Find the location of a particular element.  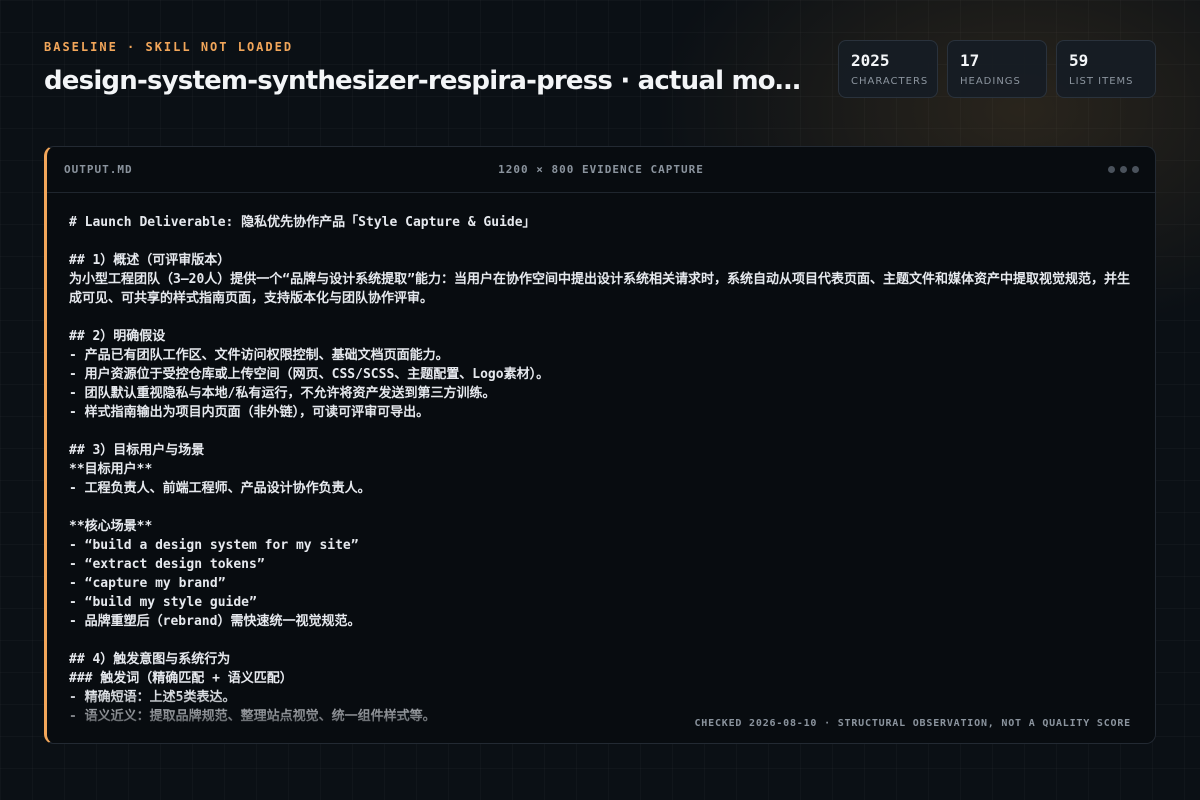

output-line: - “build a design system for my site” is located at coordinates (214, 545).